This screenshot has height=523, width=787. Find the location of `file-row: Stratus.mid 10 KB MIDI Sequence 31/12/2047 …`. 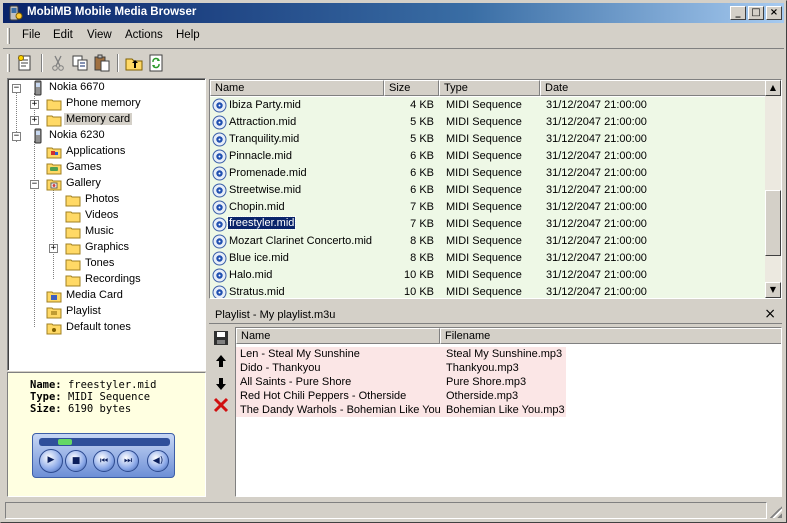

file-row: Stratus.mid 10 KB MIDI Sequence 31/12/2047 … is located at coordinates (488, 291).